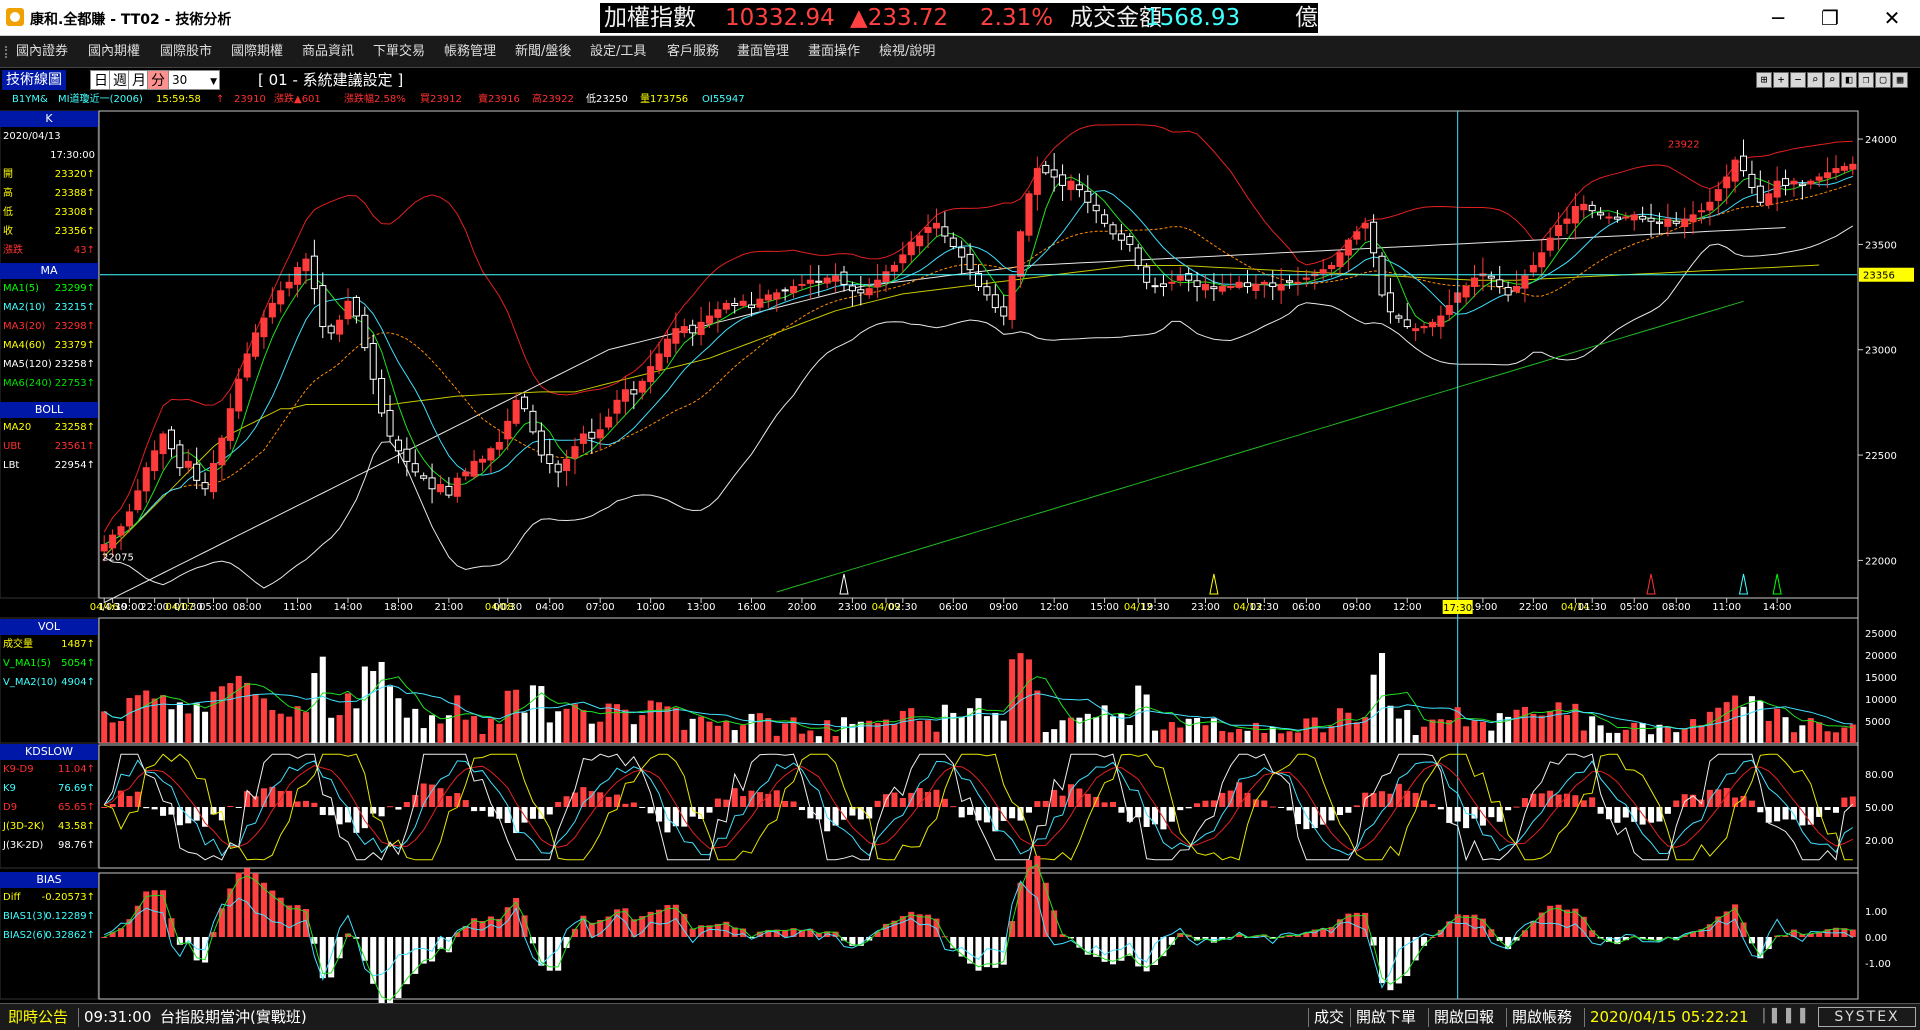  I want to click on open-accounts-link: 開啟帳務, so click(1542, 1017).